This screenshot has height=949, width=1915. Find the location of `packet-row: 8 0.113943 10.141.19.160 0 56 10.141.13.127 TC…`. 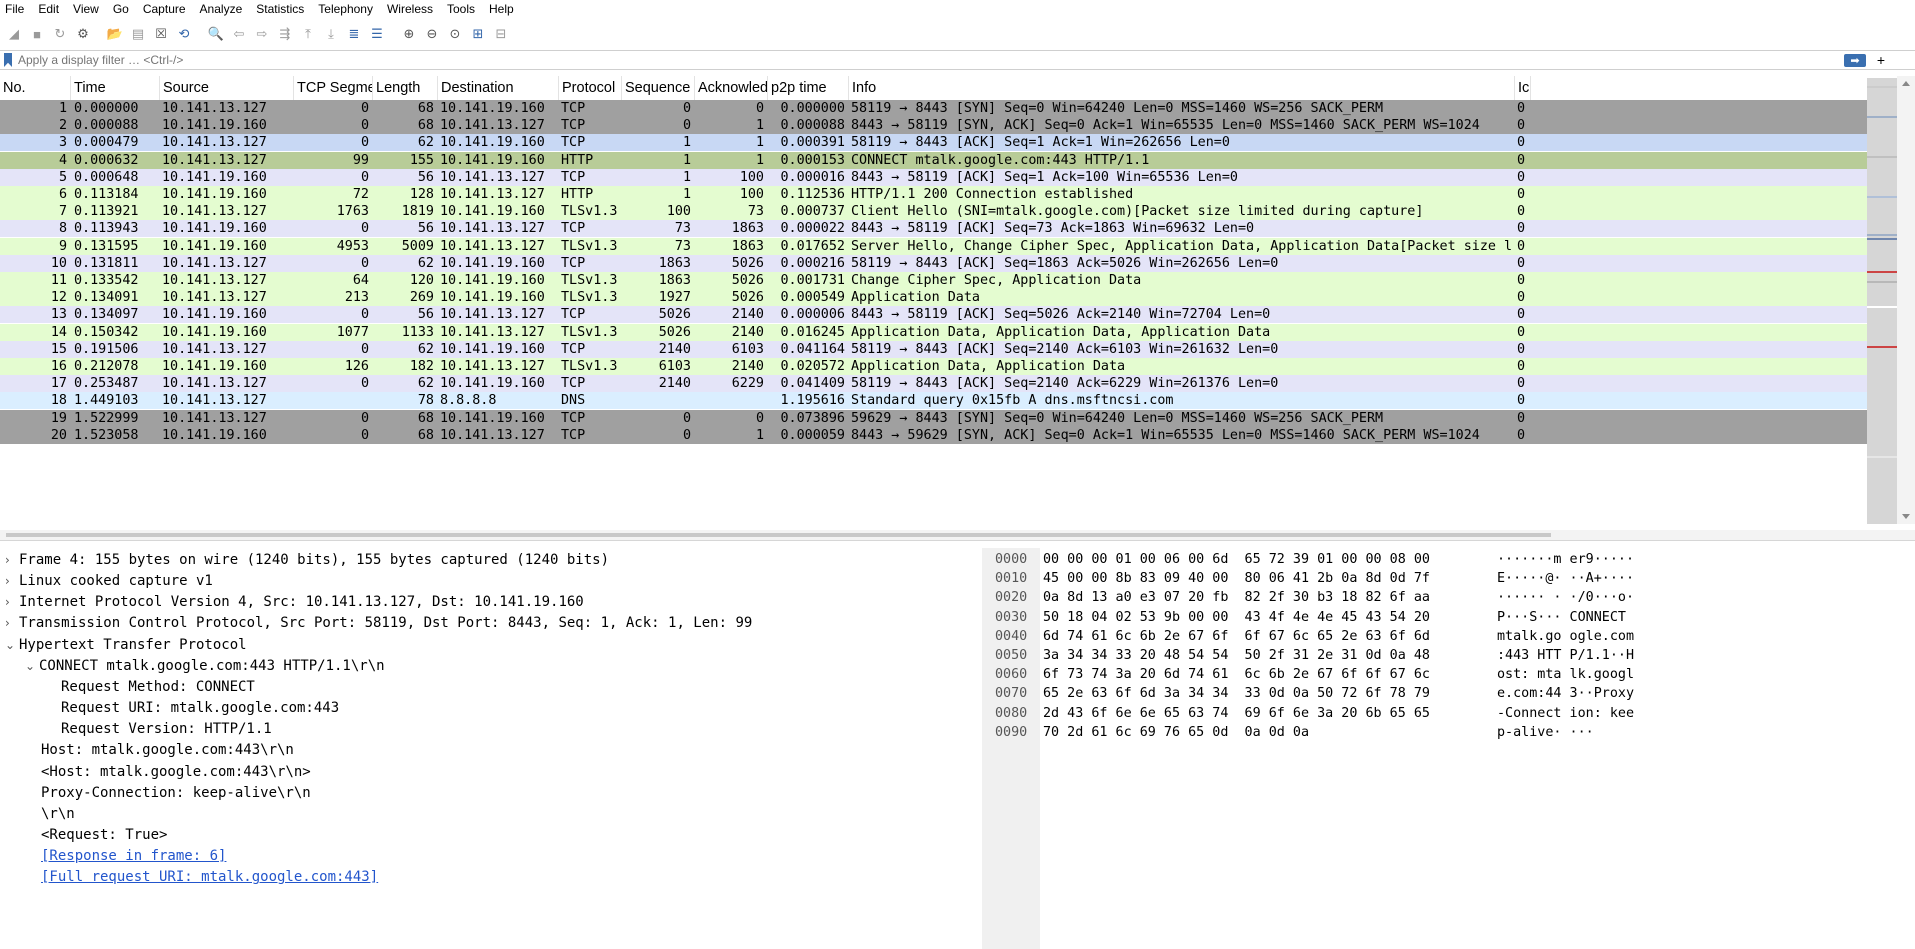

packet-row: 8 0.113943 10.141.19.160 0 56 10.141.13.127 TC… is located at coordinates (933, 229).